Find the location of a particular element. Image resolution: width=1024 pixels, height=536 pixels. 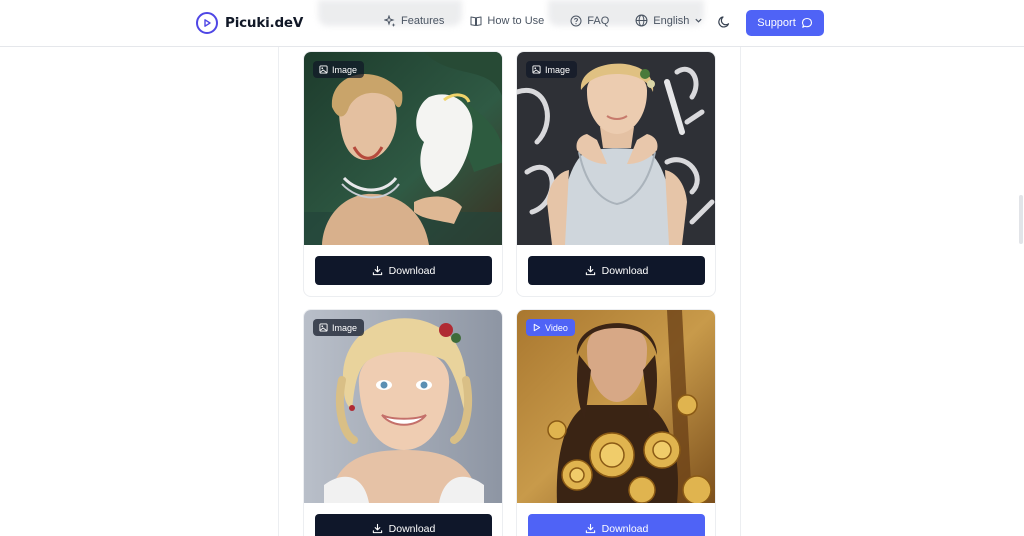

language-label: English is located at coordinates (671, 20).